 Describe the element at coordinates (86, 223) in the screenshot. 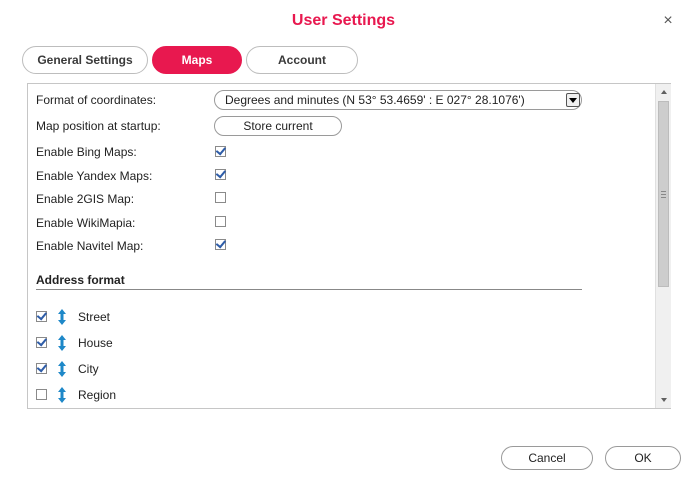

I see `enable-wikimapia-label: Enable WikiMapia:` at that location.